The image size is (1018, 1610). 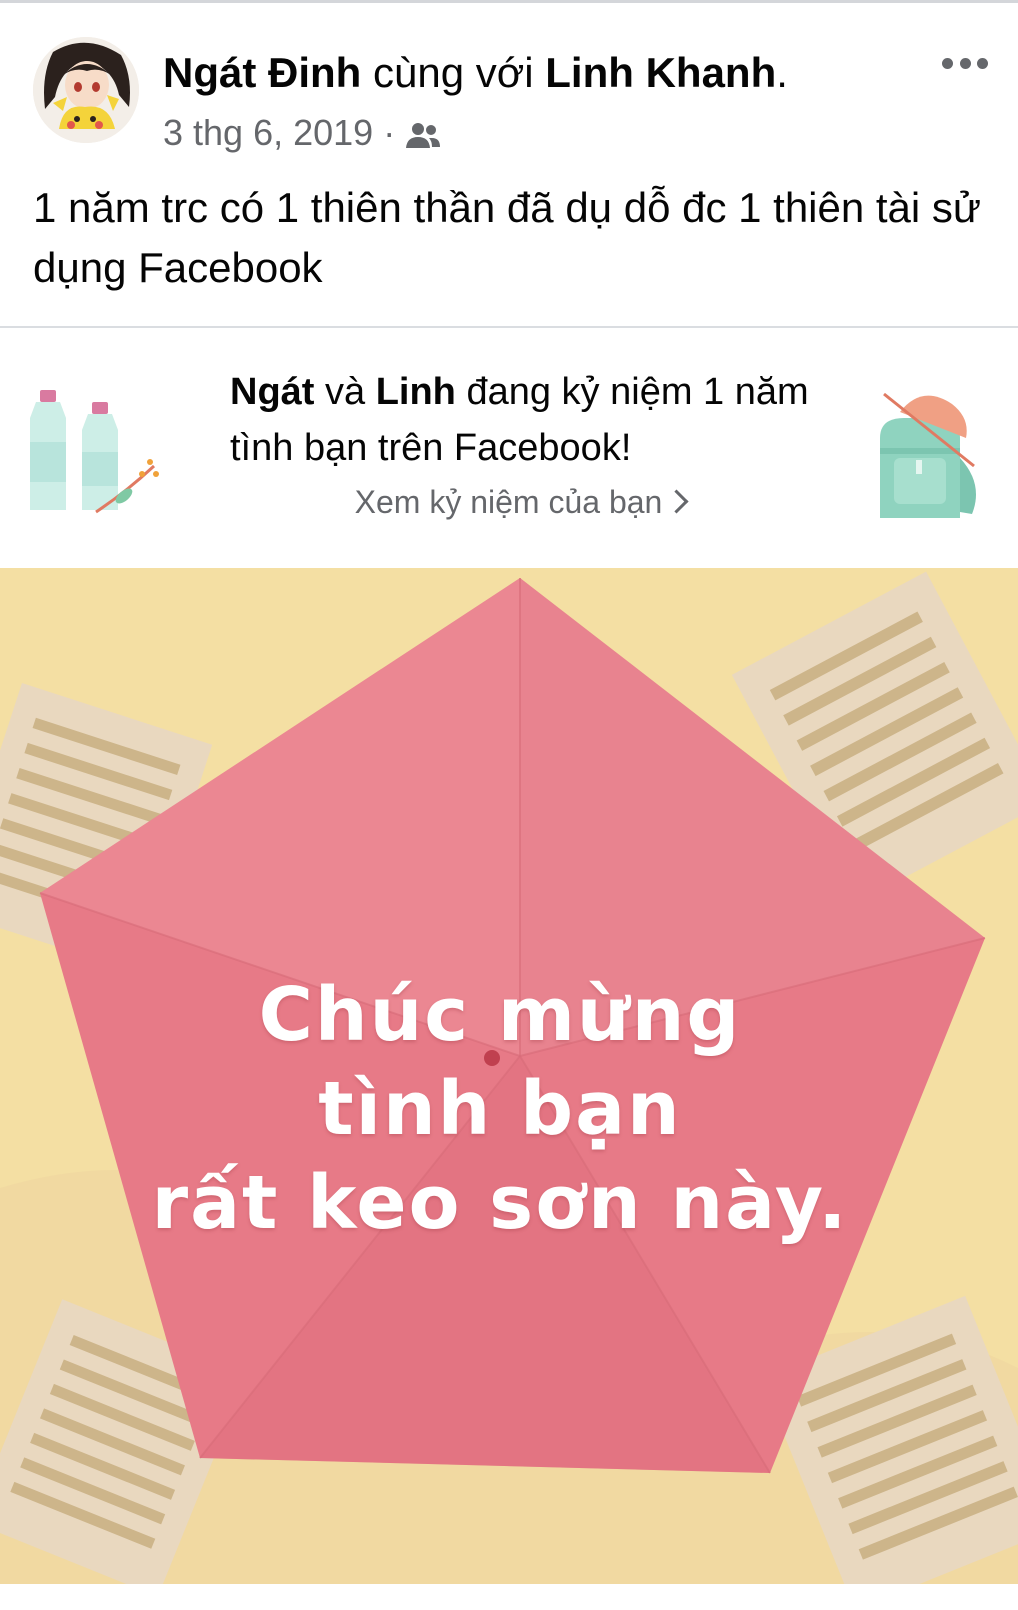 What do you see at coordinates (262, 72) in the screenshot?
I see `author-name: Ngát Đinh` at bounding box center [262, 72].